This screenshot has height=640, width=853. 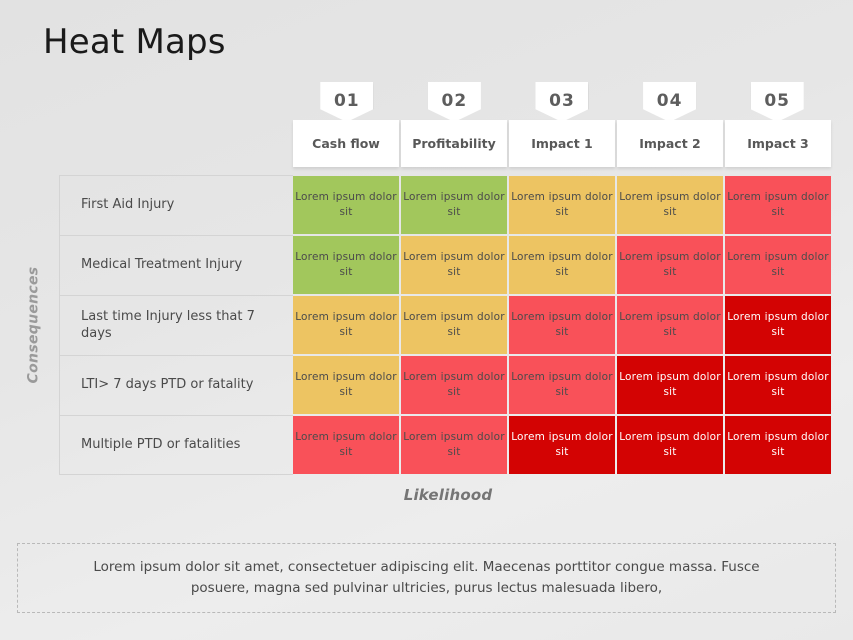 I want to click on column-header-cash-flow: Cash flow, so click(x=346, y=143).